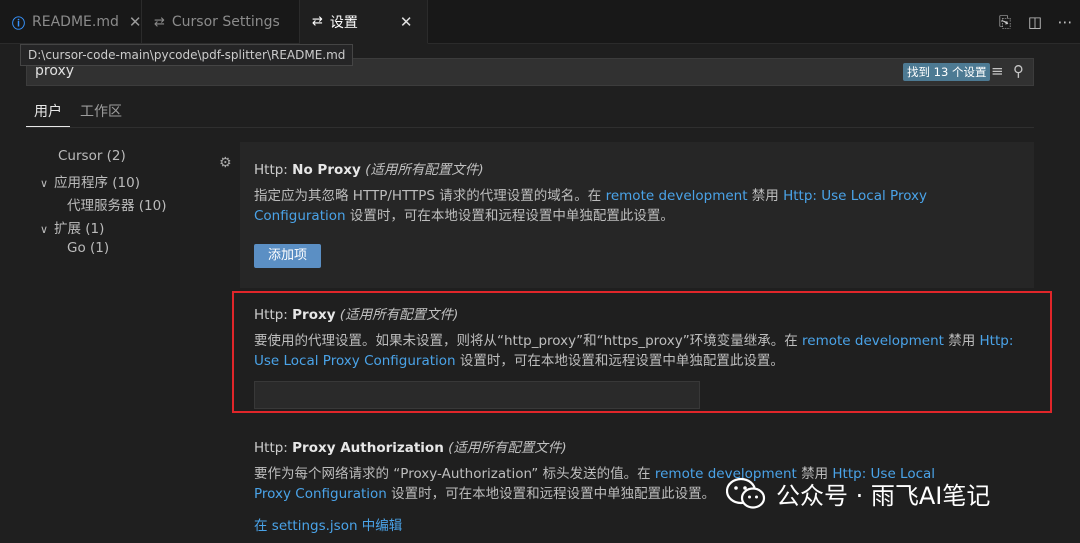 This screenshot has width=1080, height=543. What do you see at coordinates (477, 395) in the screenshot?
I see `proxy-input` at bounding box center [477, 395].